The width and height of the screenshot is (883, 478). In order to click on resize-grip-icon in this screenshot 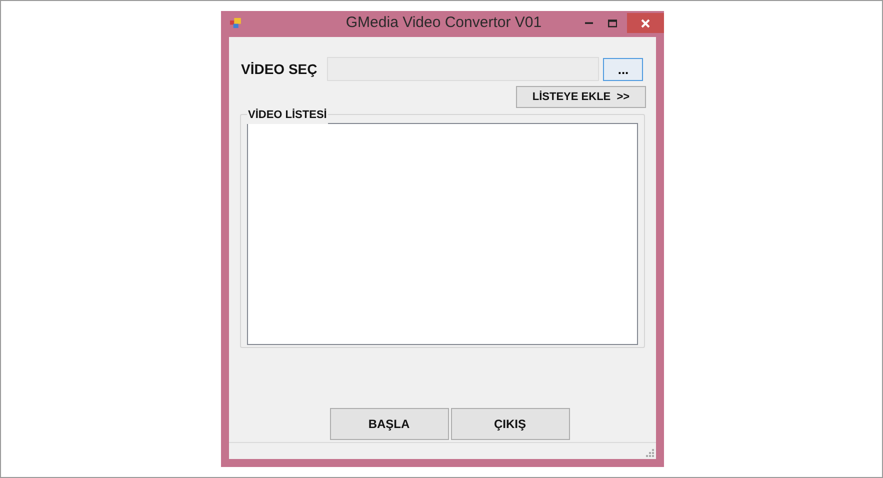, I will do `click(650, 453)`.